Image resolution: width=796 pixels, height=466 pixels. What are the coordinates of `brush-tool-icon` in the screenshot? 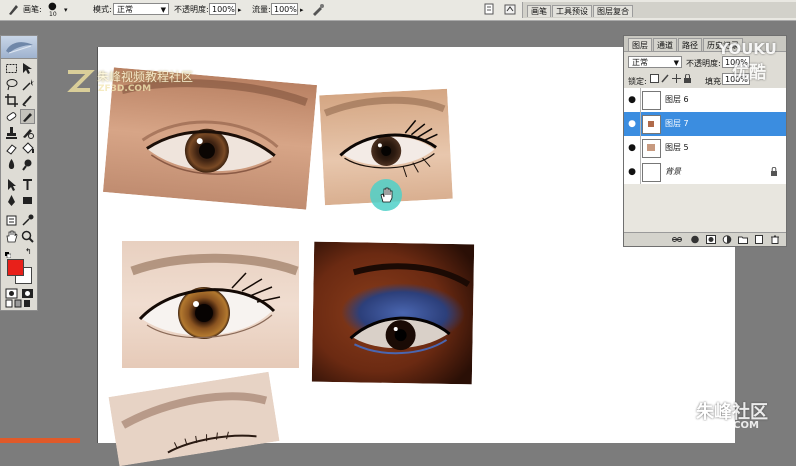 It's located at (27, 116).